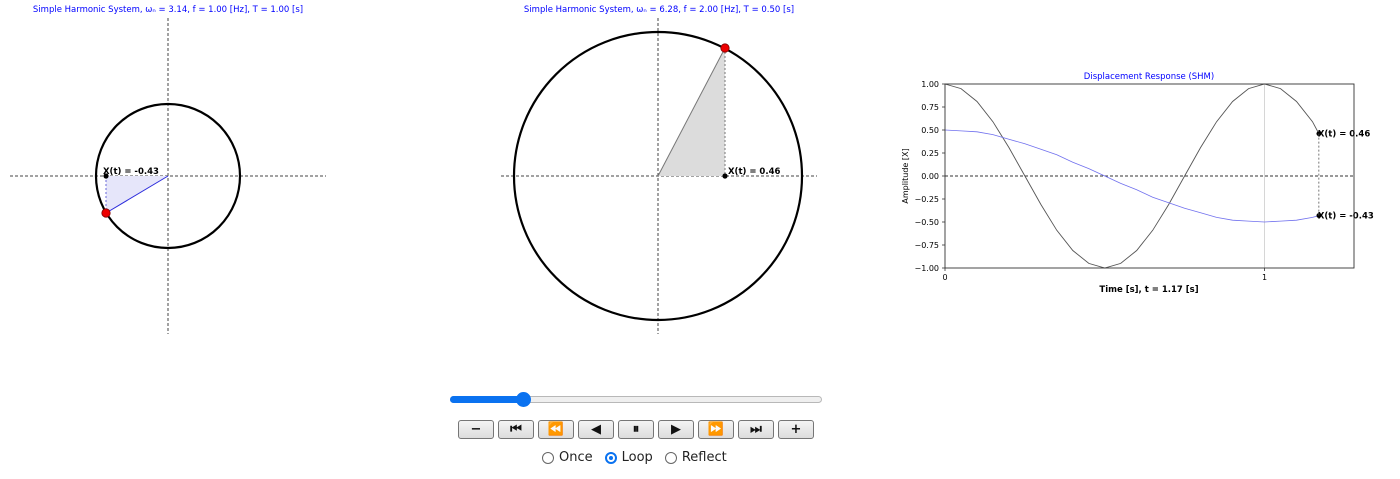 This screenshot has height=479, width=1400. I want to click on mode-reflect-radio: Reflect, so click(695, 457).